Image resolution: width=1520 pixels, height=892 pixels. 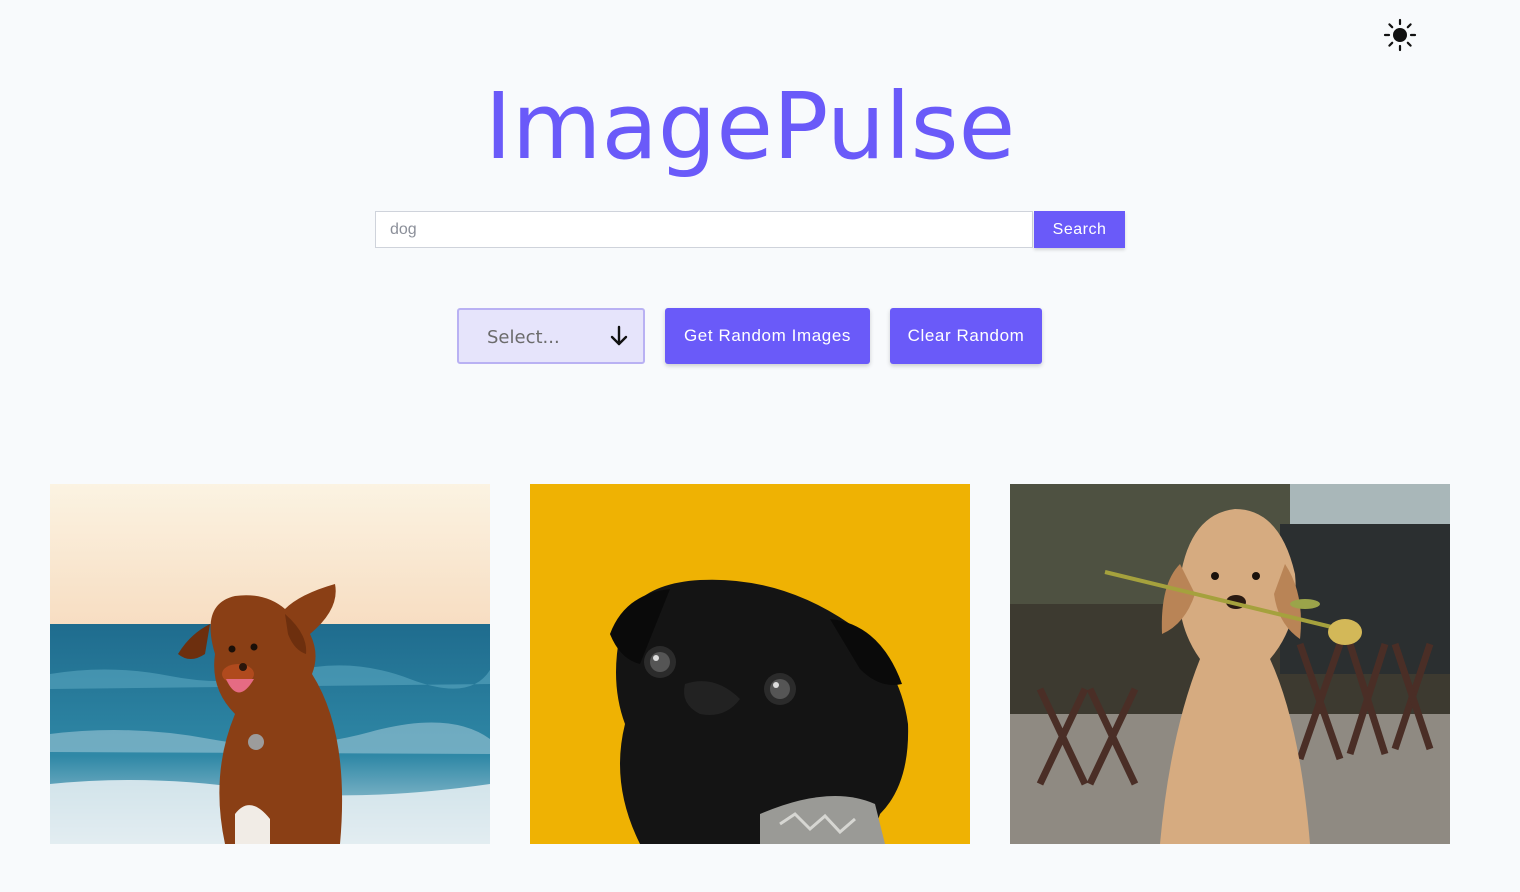 I want to click on theme-toggle-button, so click(x=1400, y=35).